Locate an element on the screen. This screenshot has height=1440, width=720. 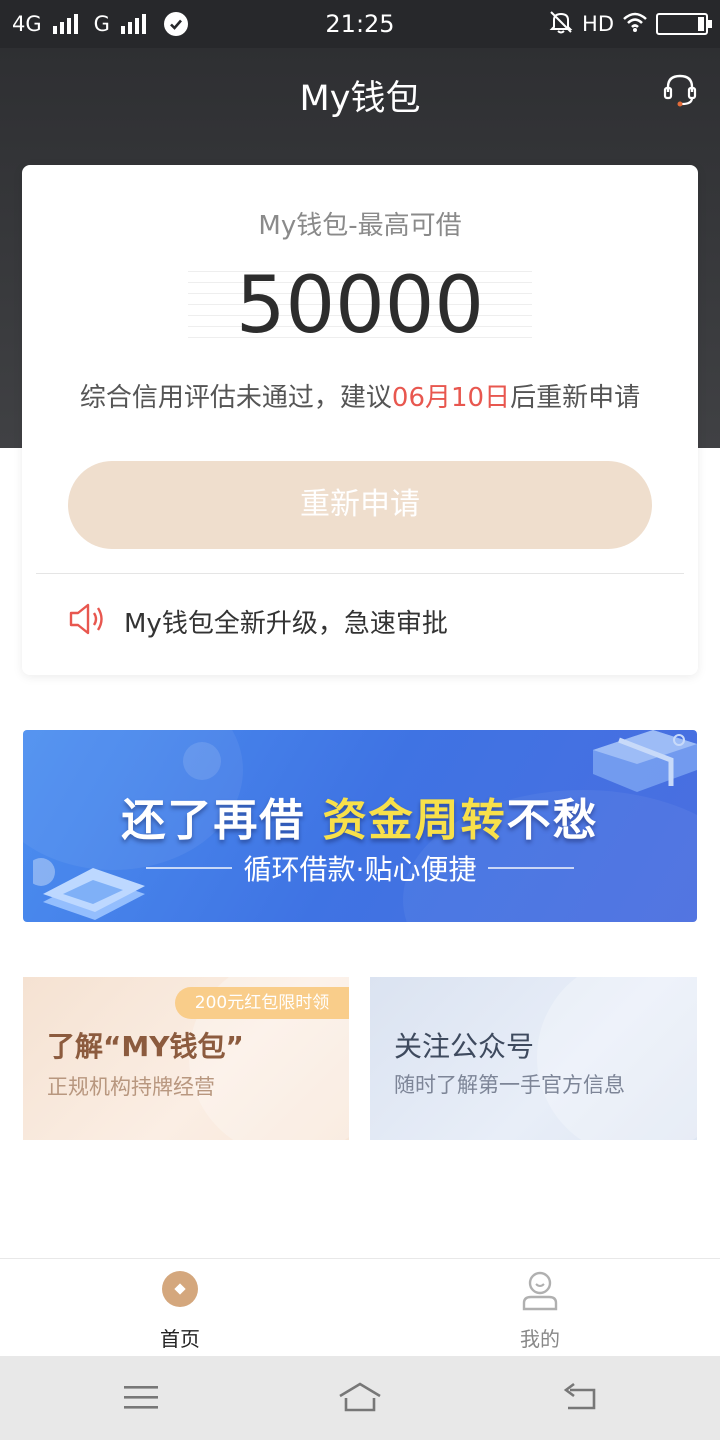
tab-mine: 我的 is located at coordinates (540, 1308).